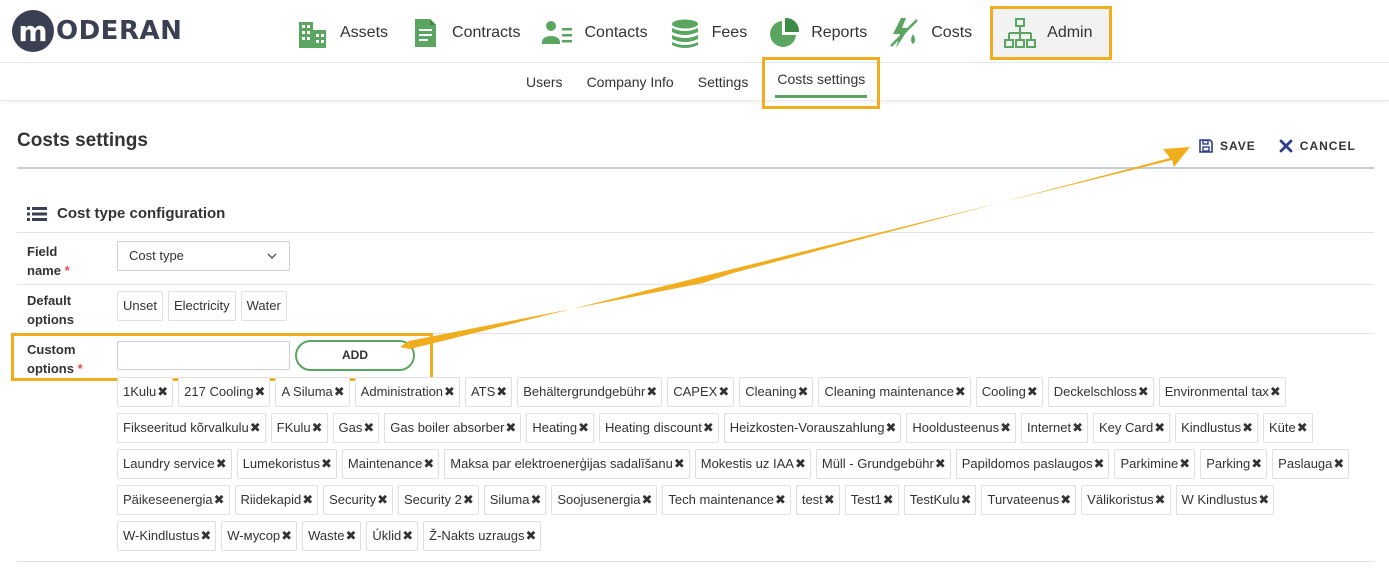 Image resolution: width=1389 pixels, height=582 pixels. I want to click on nav-label: Contacts, so click(616, 32).